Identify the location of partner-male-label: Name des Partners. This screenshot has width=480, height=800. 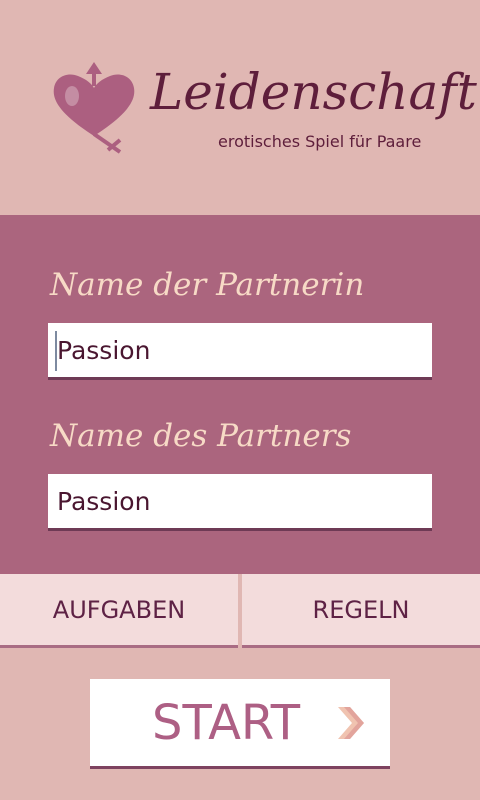
(201, 436).